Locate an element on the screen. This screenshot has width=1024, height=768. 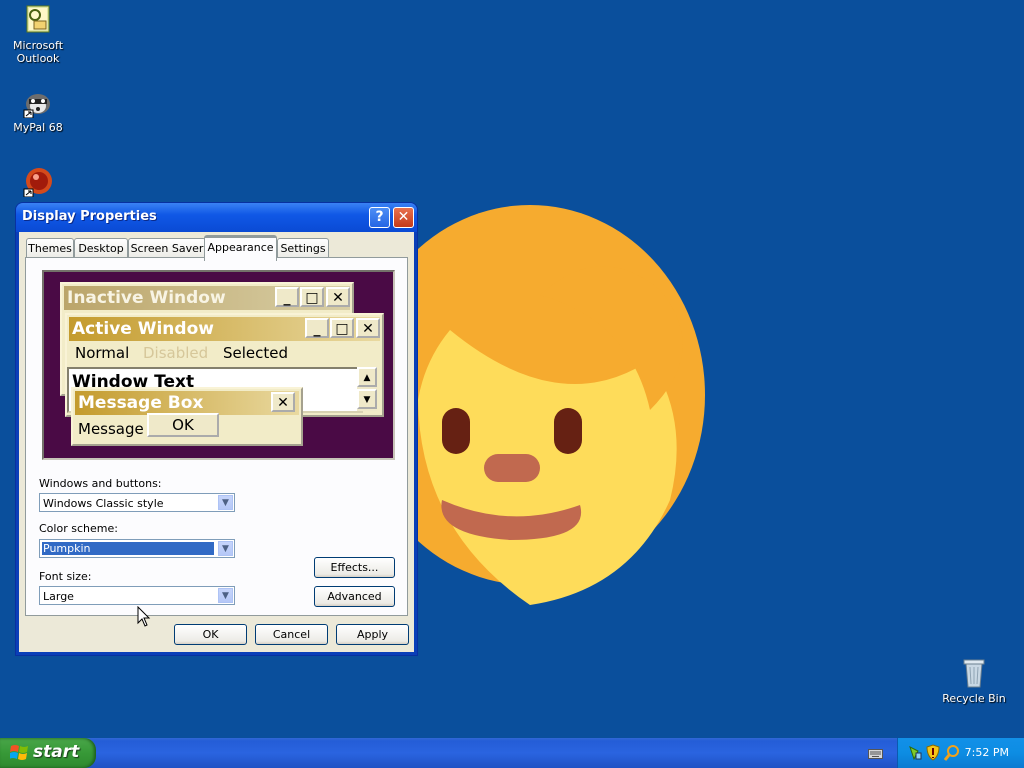
apply-button: Apply is located at coordinates (372, 634).